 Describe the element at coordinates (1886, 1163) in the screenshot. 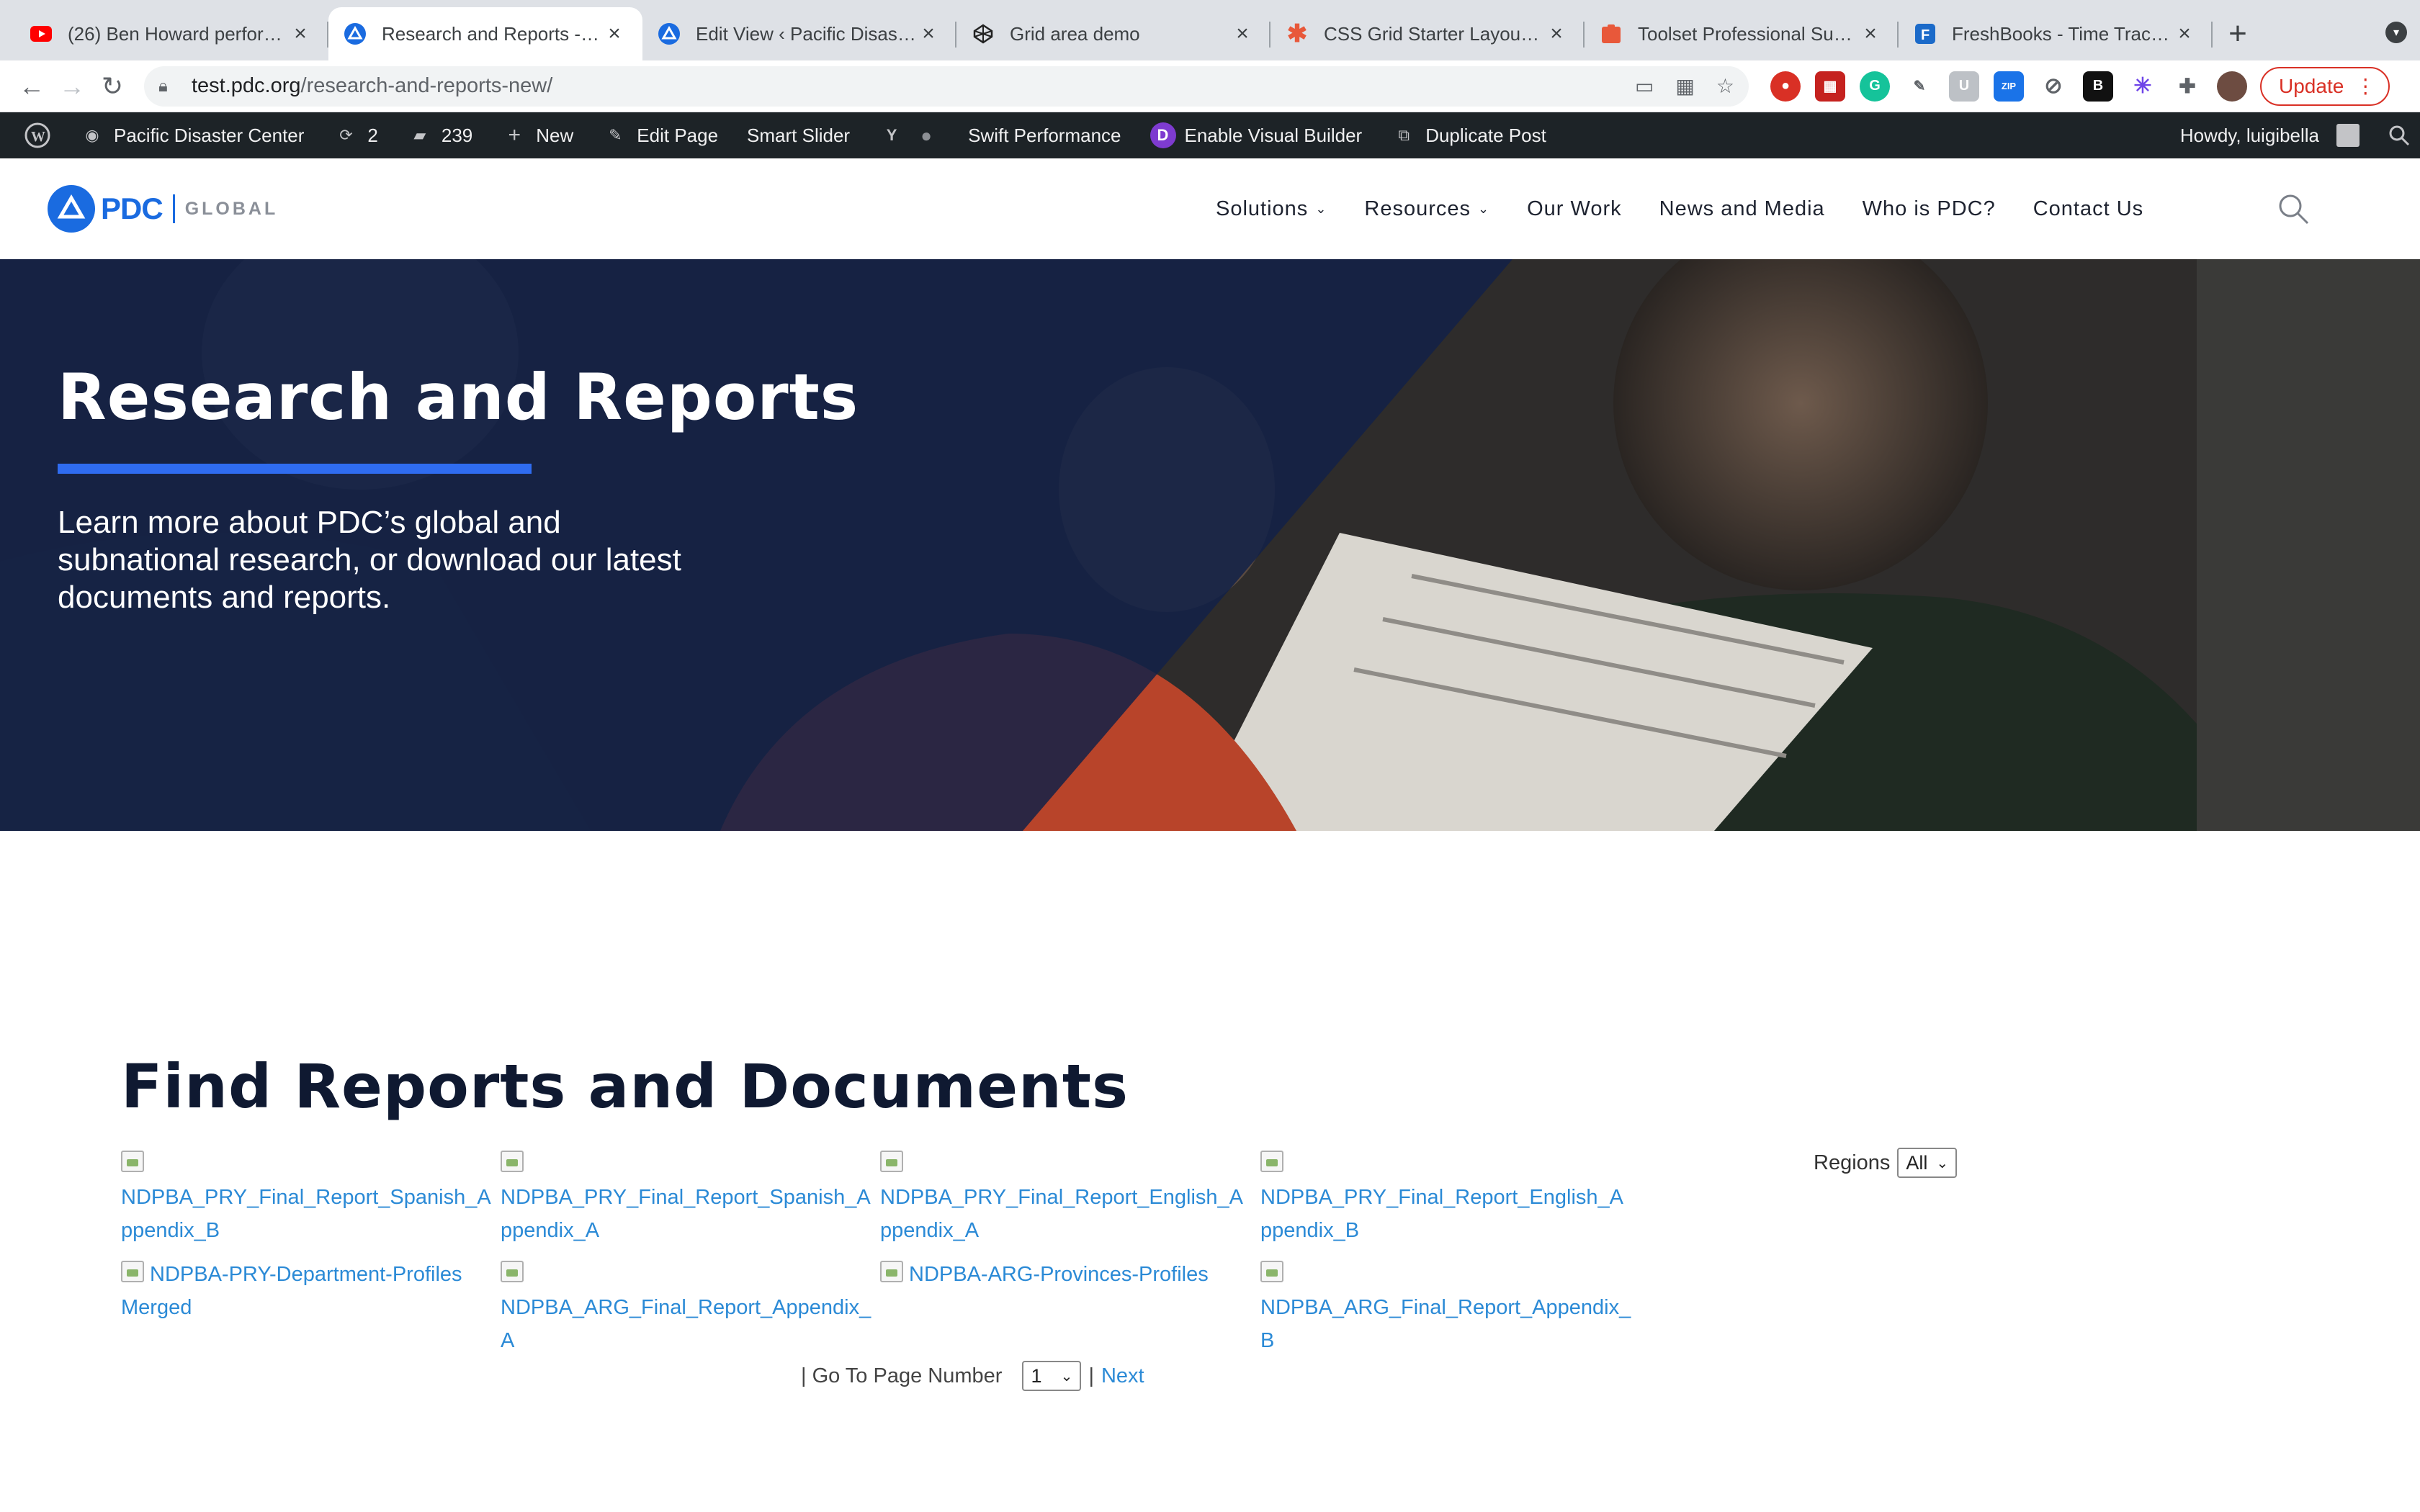

I see `regions-filter: Regions All ⌄` at that location.